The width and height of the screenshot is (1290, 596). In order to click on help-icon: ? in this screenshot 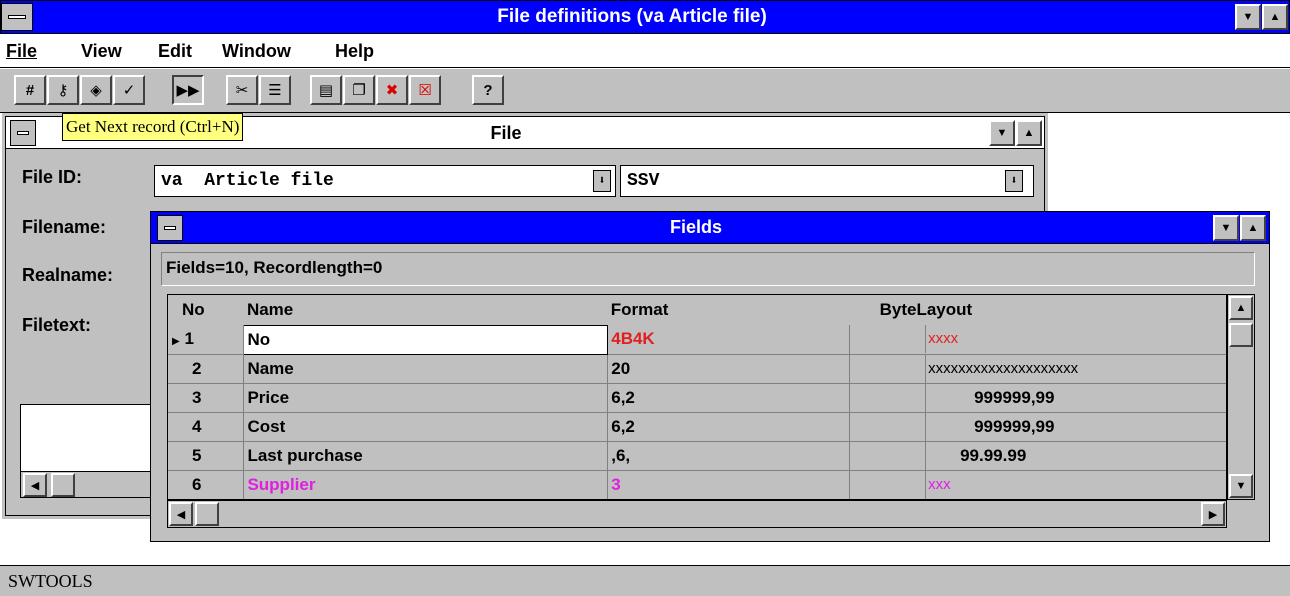, I will do `click(488, 90)`.